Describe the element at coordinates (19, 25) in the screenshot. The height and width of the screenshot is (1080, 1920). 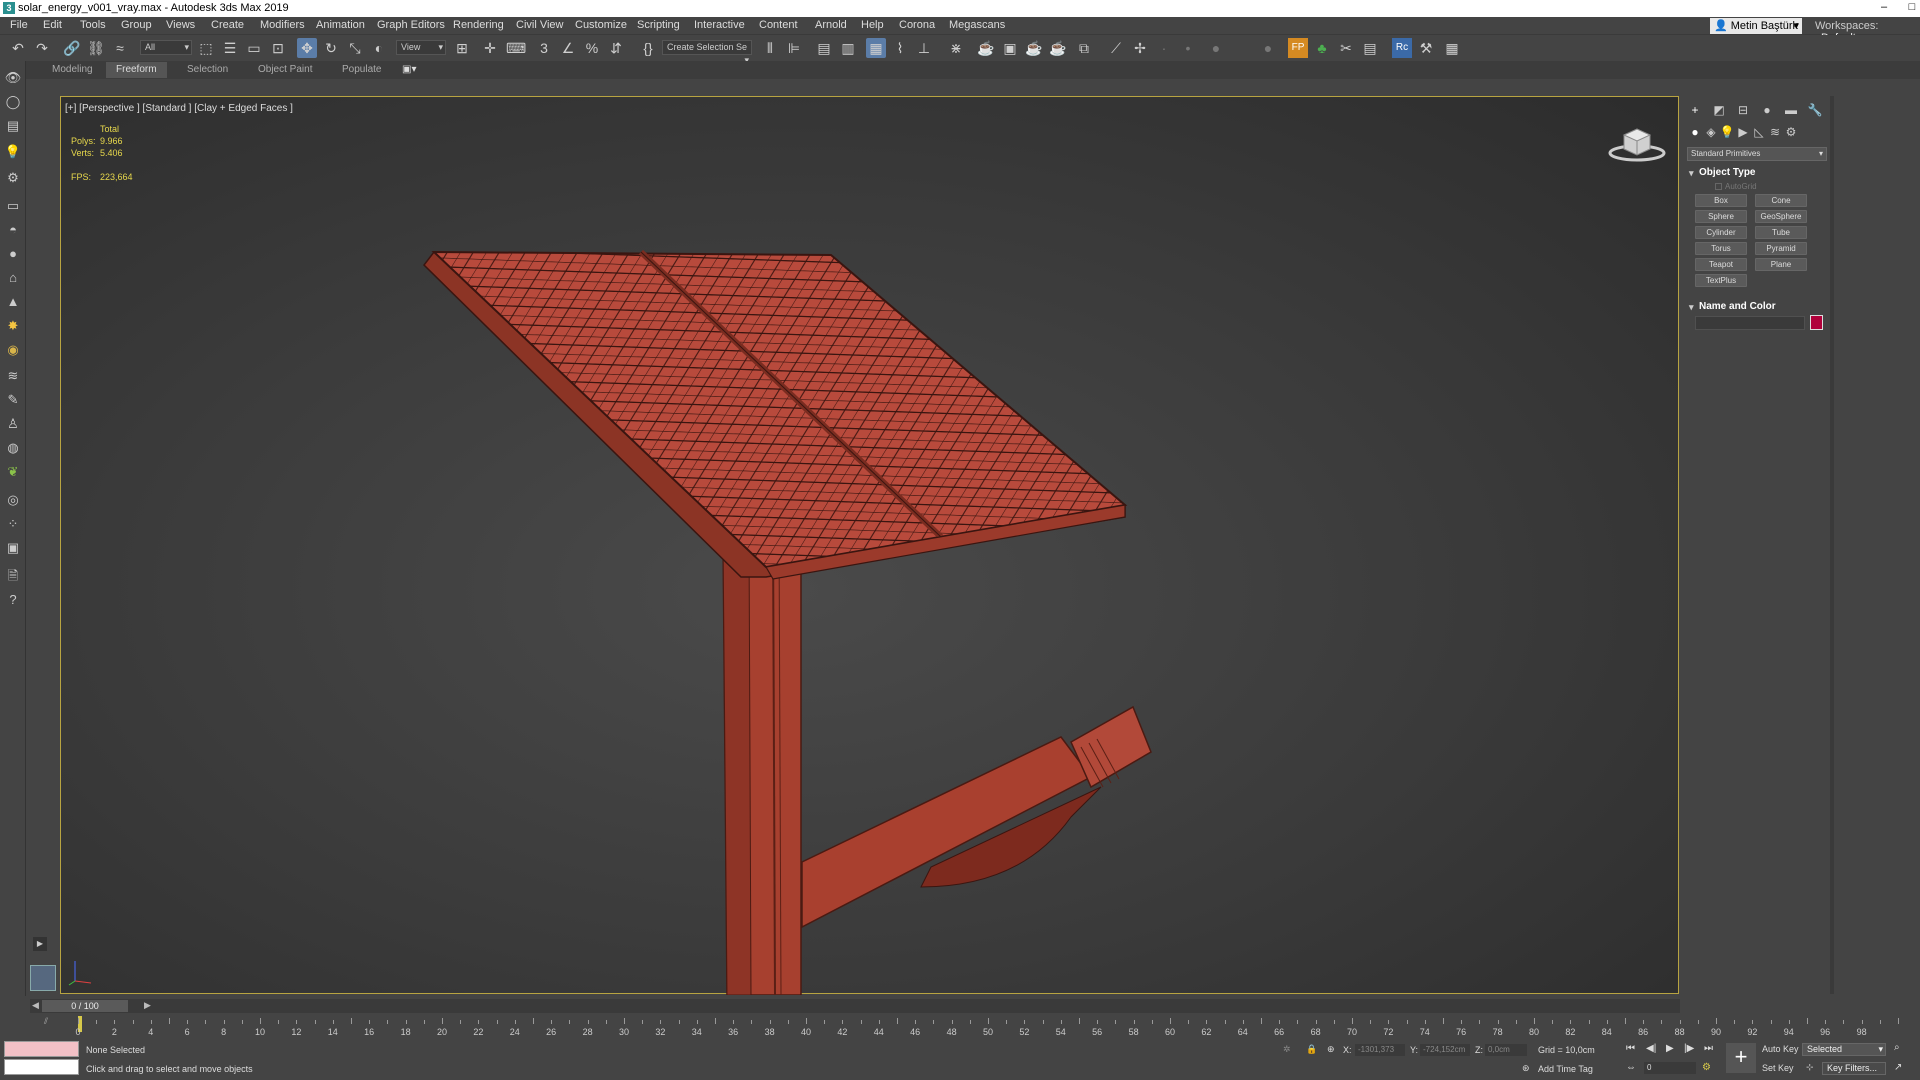
I see `menu-file: File` at that location.